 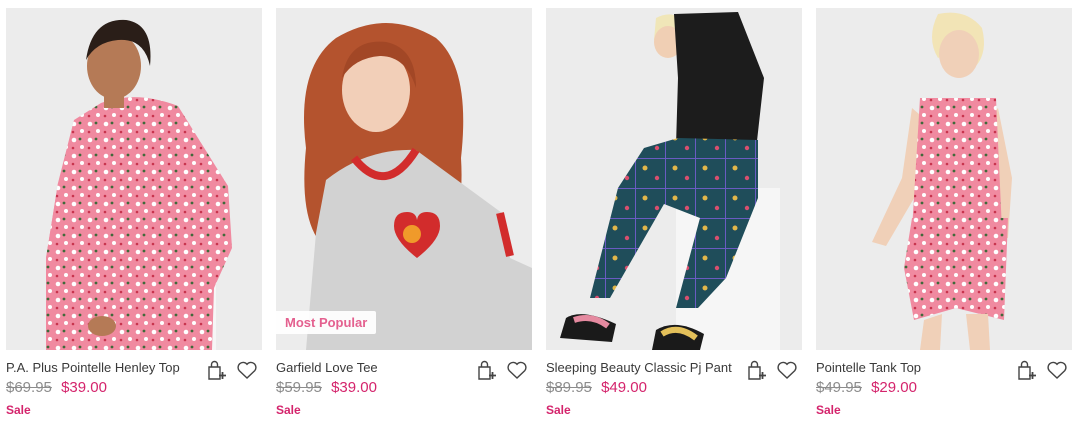 I want to click on sale-price: $49.00, so click(x=624, y=387).